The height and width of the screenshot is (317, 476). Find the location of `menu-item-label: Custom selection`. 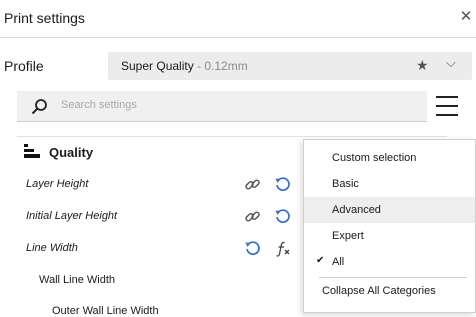

menu-item-label: Custom selection is located at coordinates (374, 158).